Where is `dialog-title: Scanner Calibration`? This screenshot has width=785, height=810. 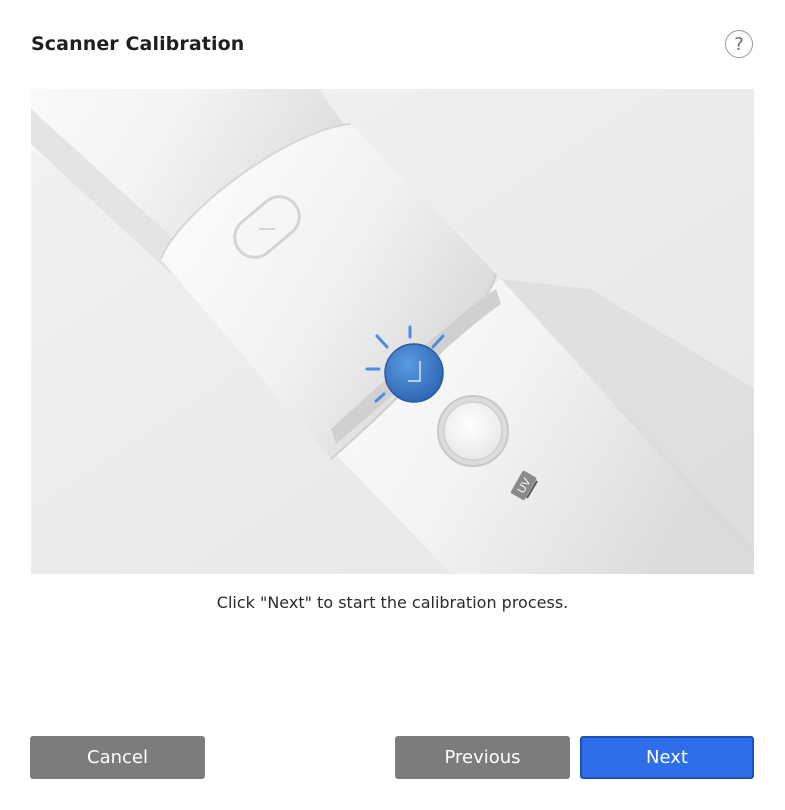 dialog-title: Scanner Calibration is located at coordinates (138, 44).